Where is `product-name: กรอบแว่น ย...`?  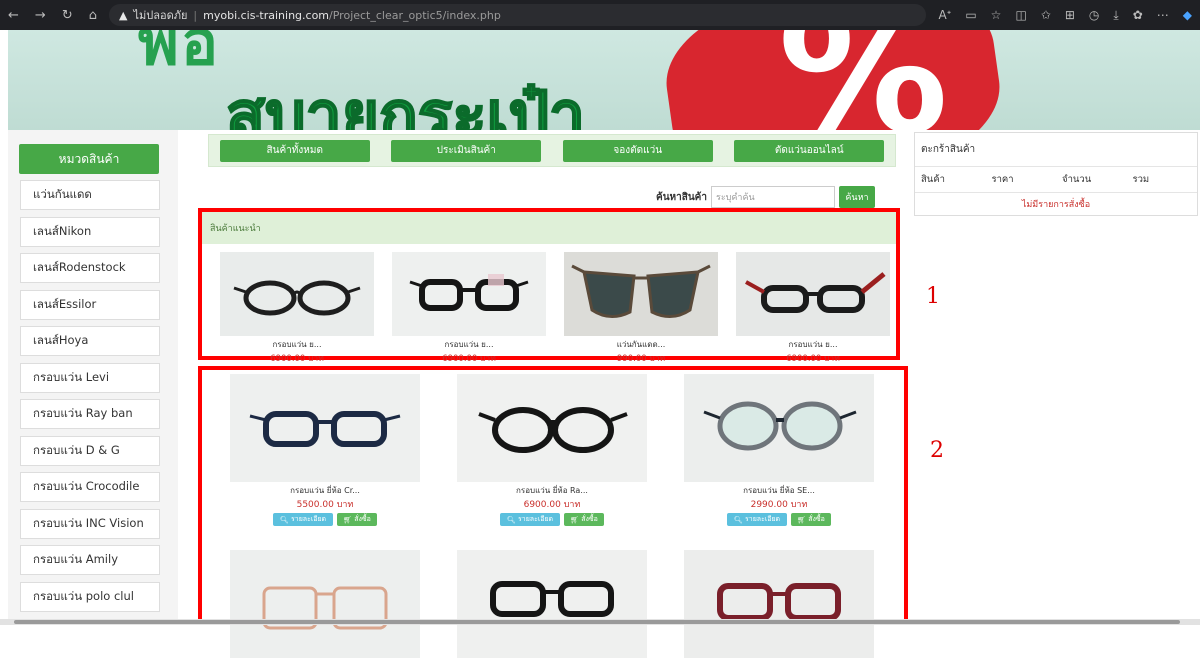
product-name: กรอบแว่น ย... is located at coordinates (813, 344).